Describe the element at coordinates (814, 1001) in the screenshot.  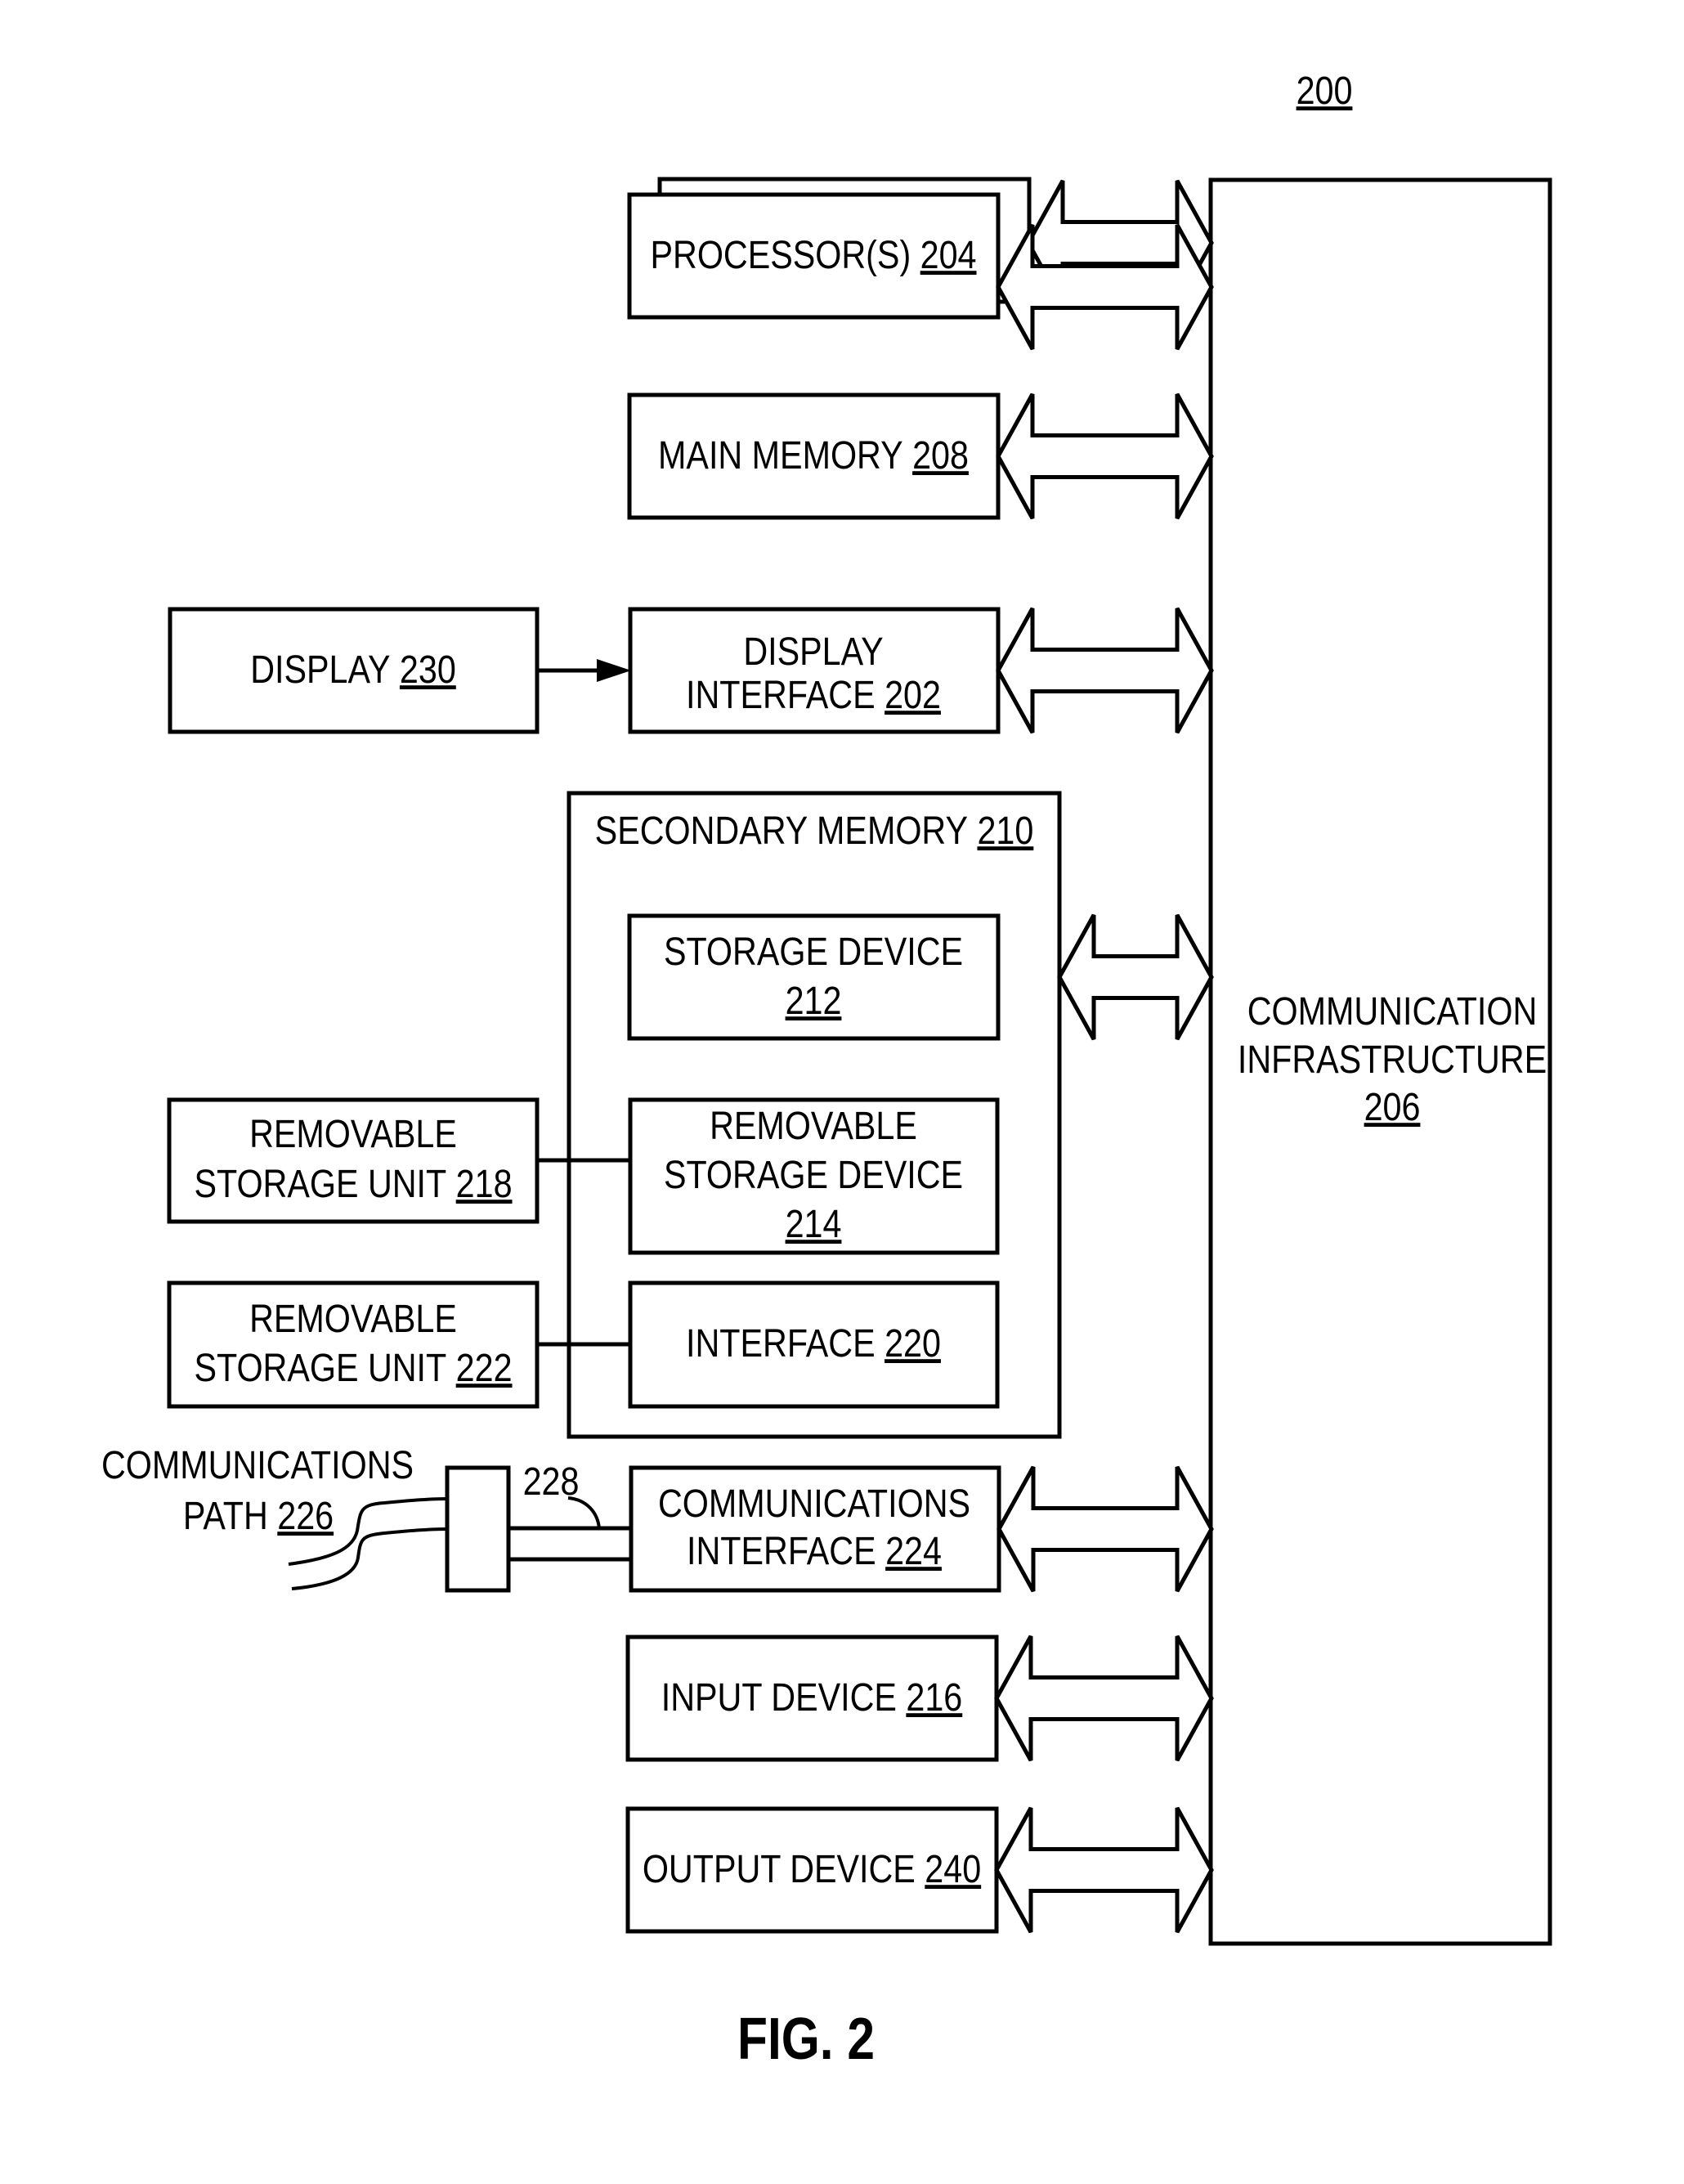
I see `storage-device-ref: 212` at that location.